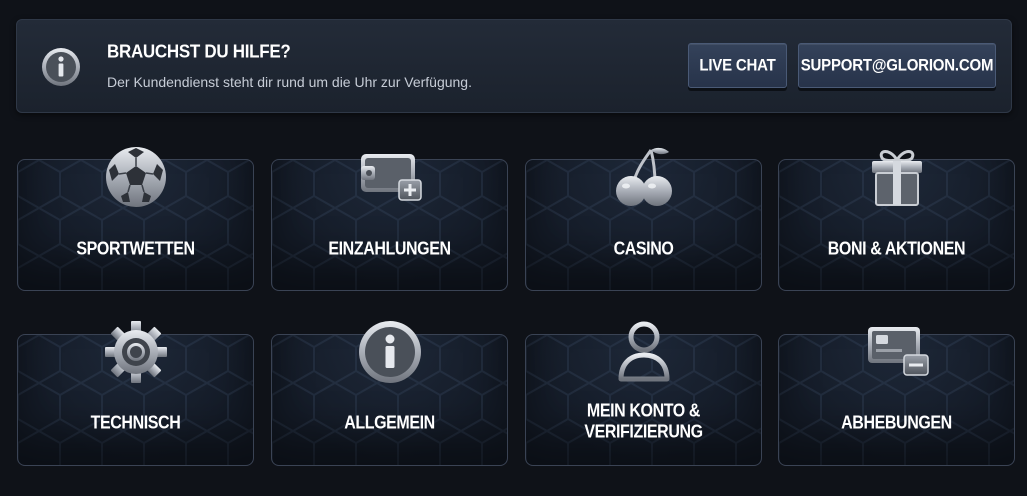  Describe the element at coordinates (737, 65) in the screenshot. I see `live-chat-button: LIVE CHAT` at that location.